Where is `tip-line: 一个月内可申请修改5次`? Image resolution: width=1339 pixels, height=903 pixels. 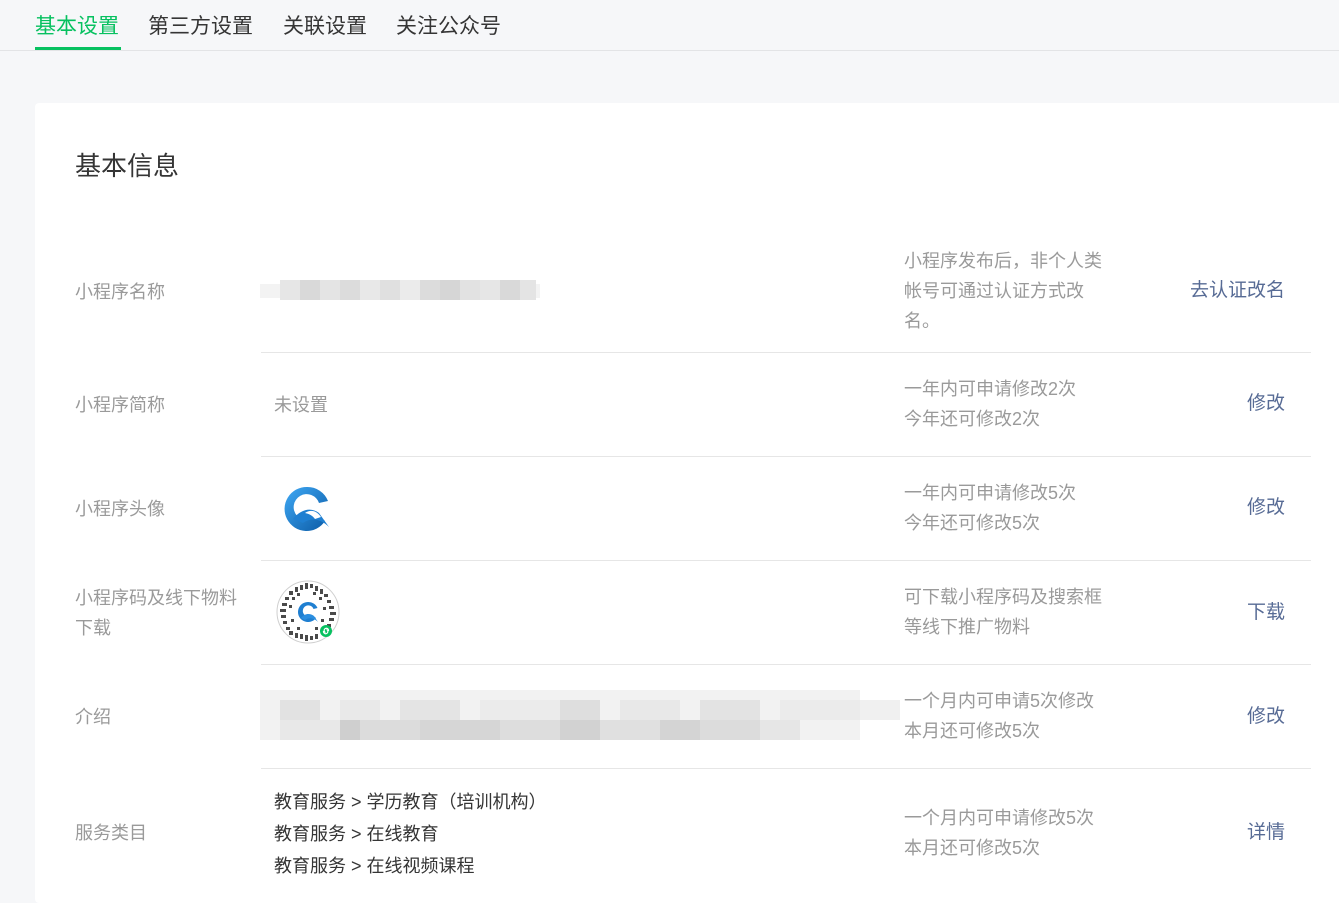 tip-line: 一个月内可申请修改5次 is located at coordinates (999, 818).